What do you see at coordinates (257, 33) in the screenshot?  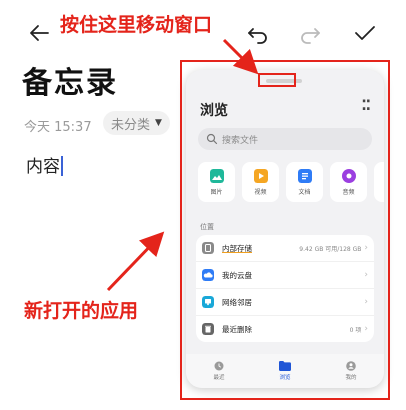 I see `undo-icon` at bounding box center [257, 33].